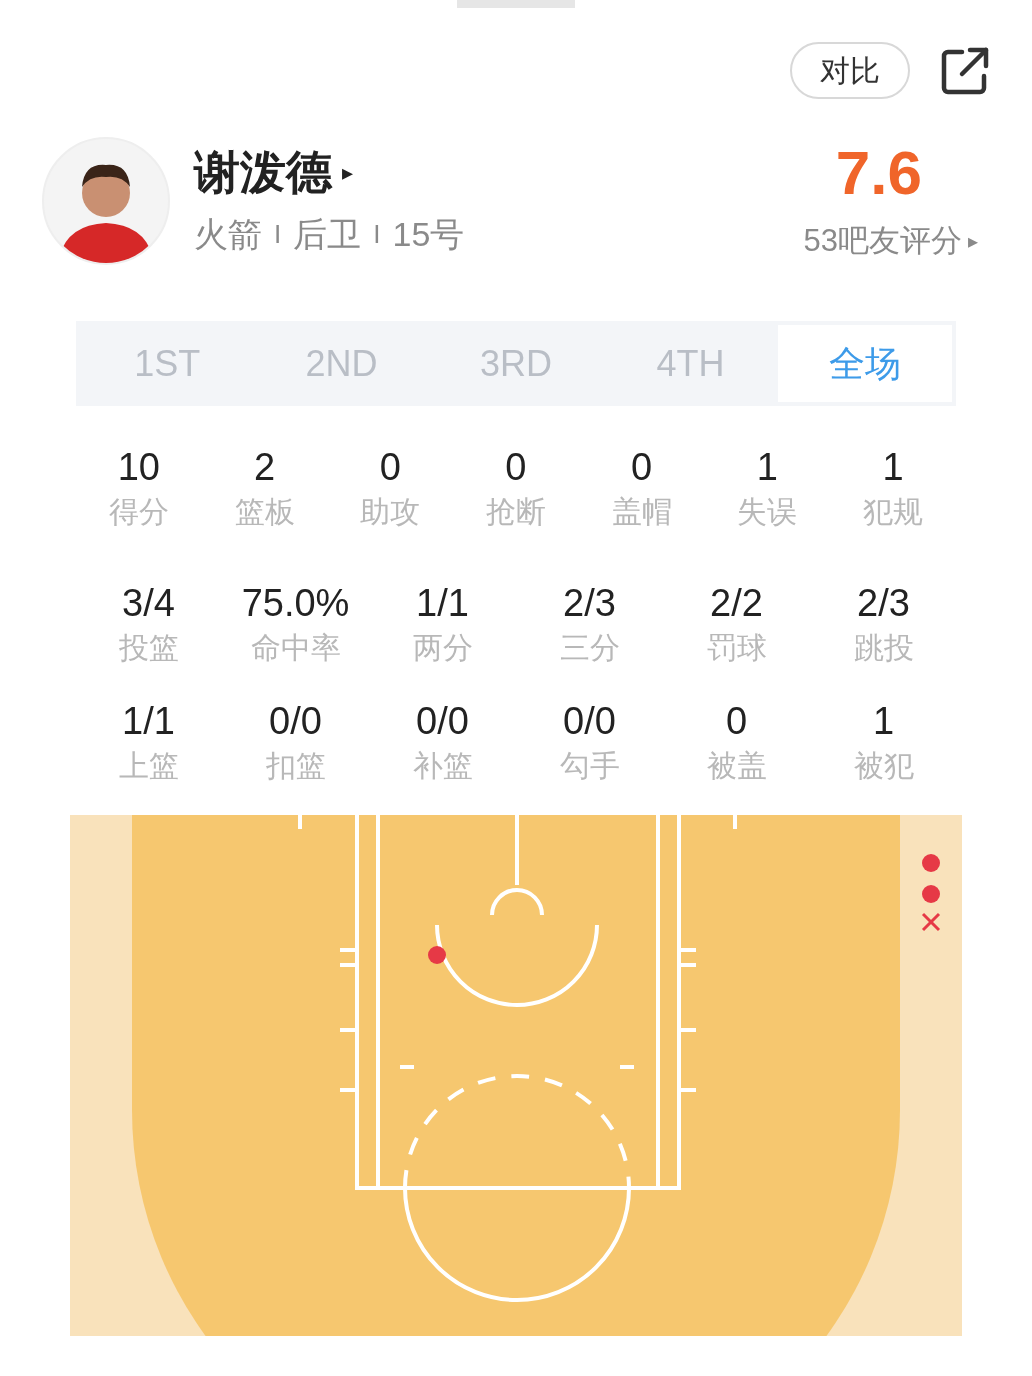 The image size is (1032, 1376). What do you see at coordinates (767, 512) in the screenshot?
I see `stat-label: 失误` at bounding box center [767, 512].